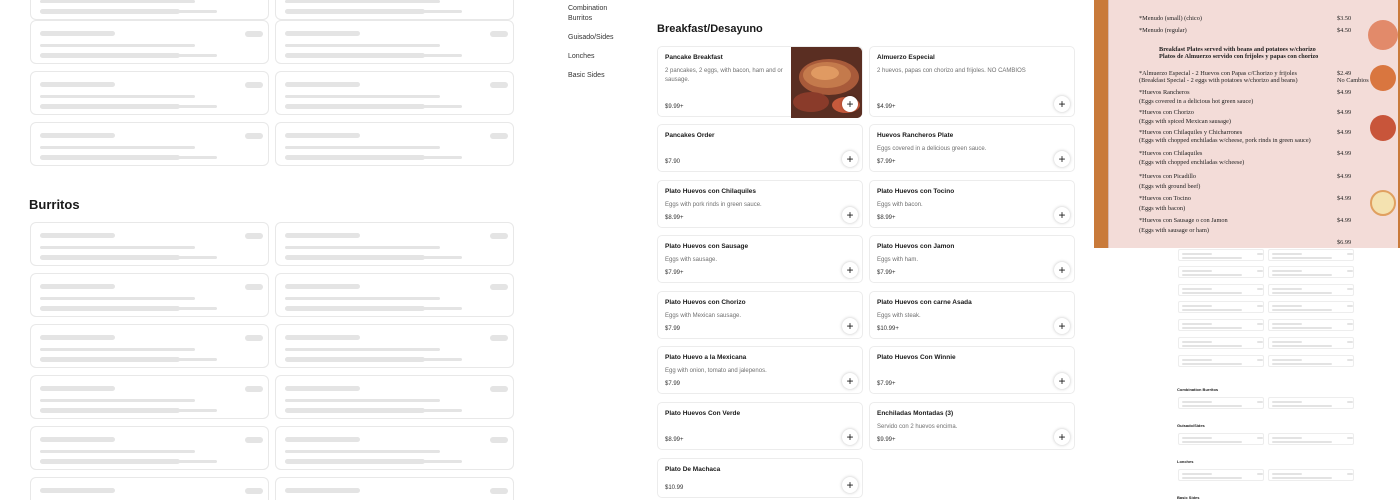 The width and height of the screenshot is (1400, 500). I want to click on menu-sheet-line: *Menudo (regular), so click(1163, 30).